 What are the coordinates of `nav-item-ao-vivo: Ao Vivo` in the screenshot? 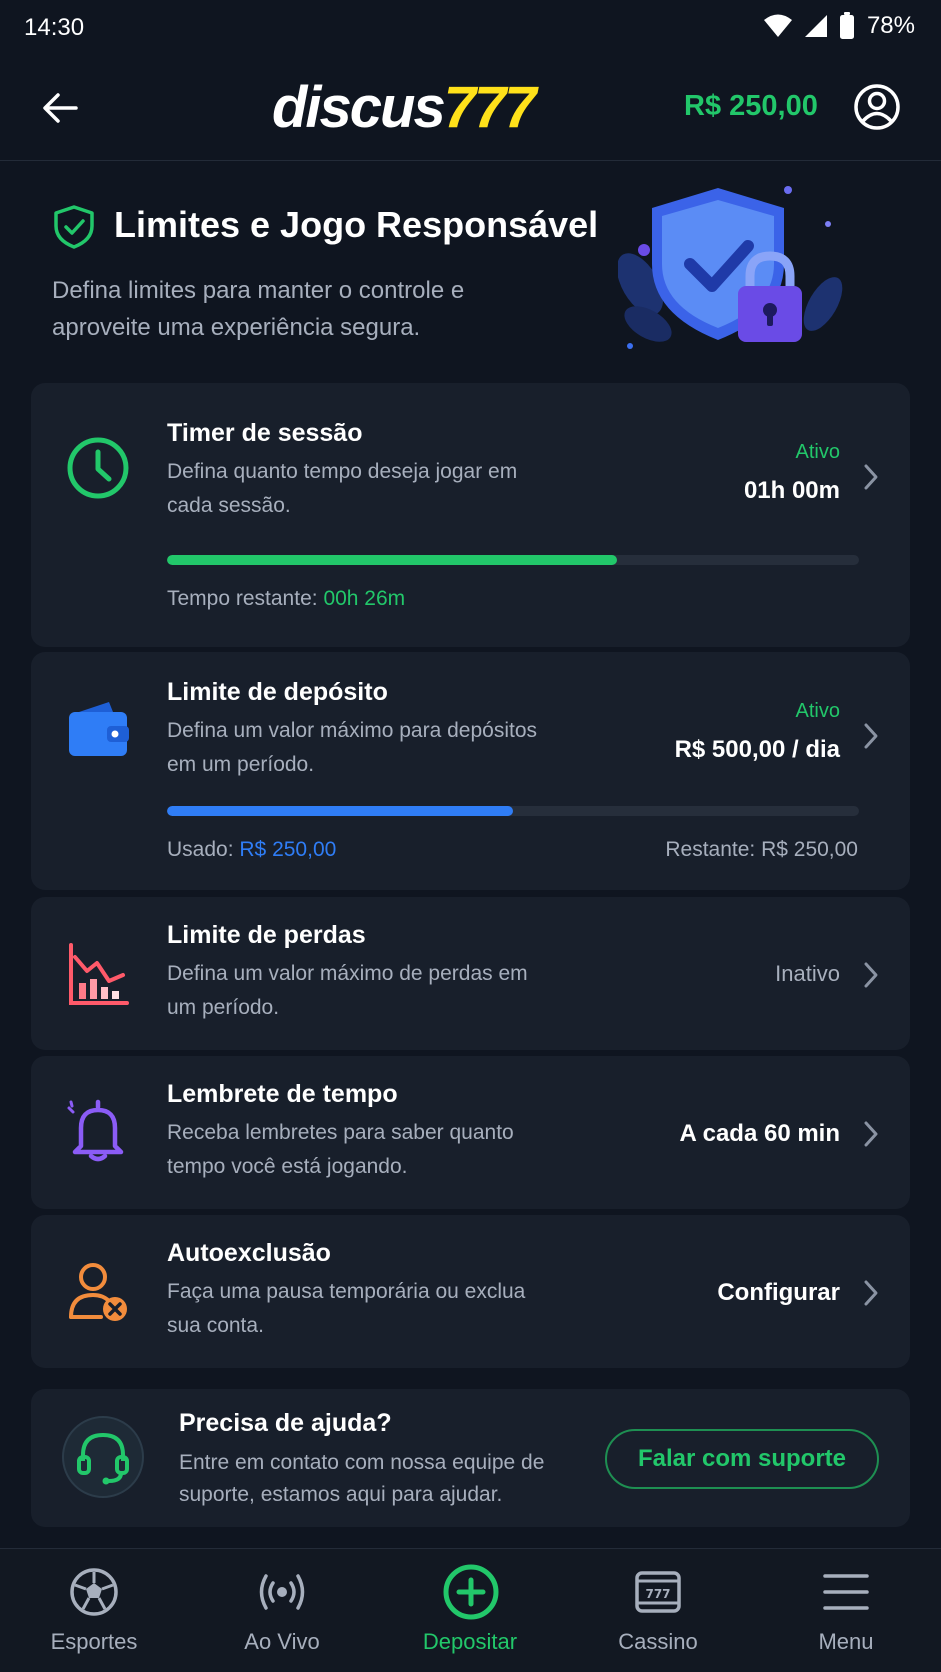 It's located at (282, 1610).